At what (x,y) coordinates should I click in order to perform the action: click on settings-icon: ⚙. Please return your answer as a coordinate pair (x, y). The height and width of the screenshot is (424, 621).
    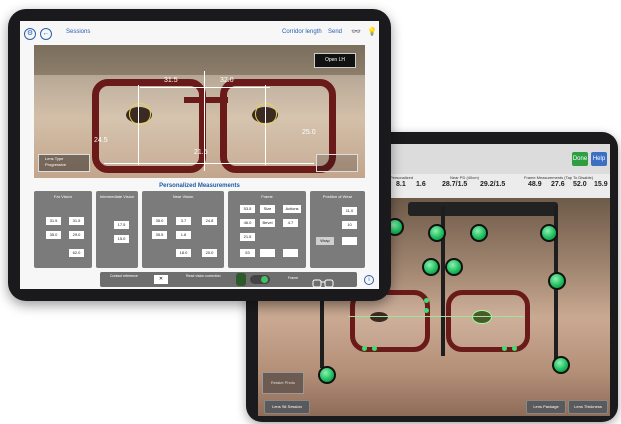
    Looking at the image, I should click on (30, 34).